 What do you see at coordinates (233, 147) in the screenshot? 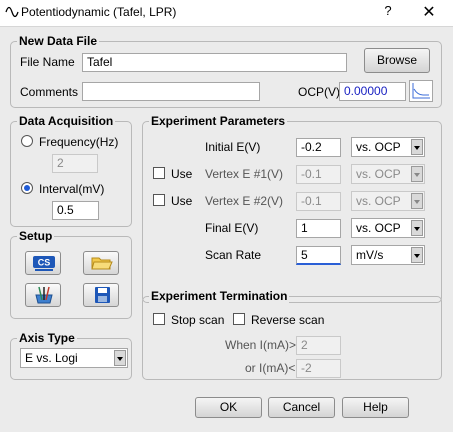
I see `initial-e-label: Initial E(V)` at bounding box center [233, 147].